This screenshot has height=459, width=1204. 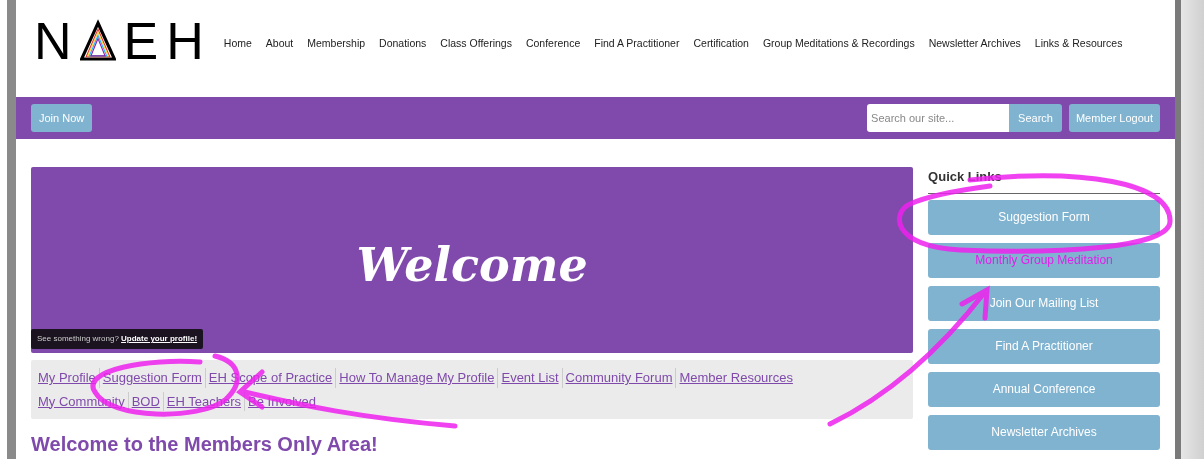 I want to click on nav-link: About, so click(x=279, y=44).